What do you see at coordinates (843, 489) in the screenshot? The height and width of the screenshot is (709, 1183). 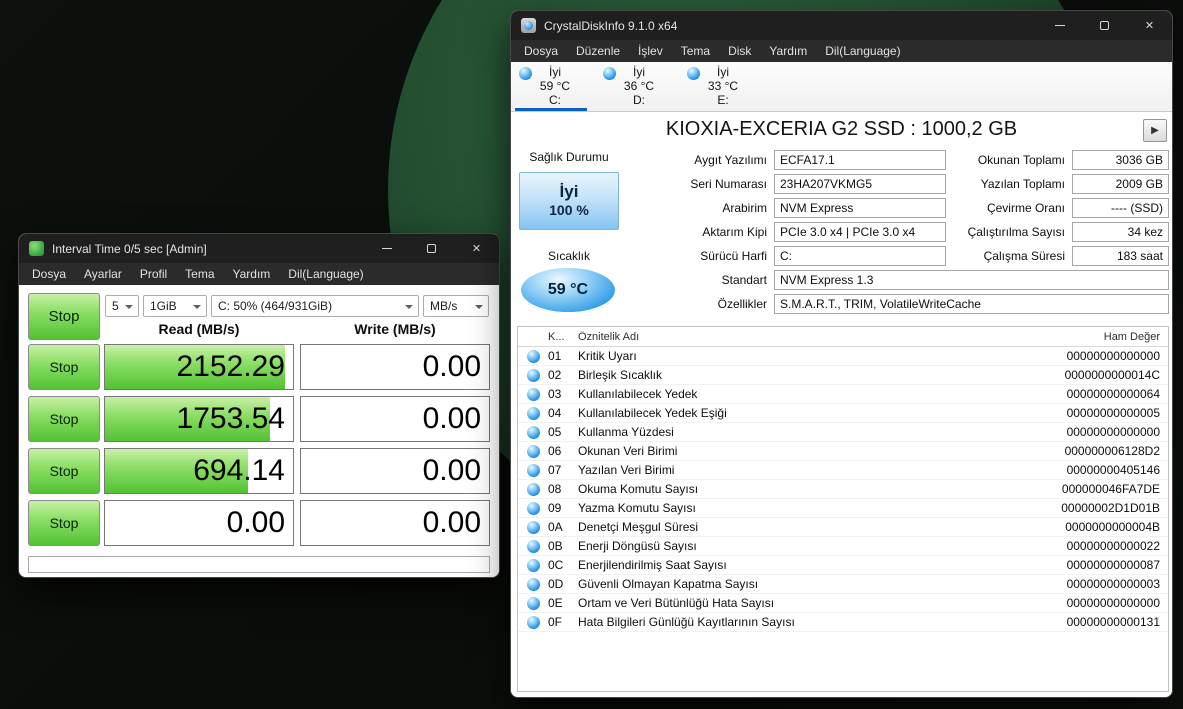 I see `smart-row: 08 Okuma Komutu Sayısı 000000046FA7DE` at bounding box center [843, 489].